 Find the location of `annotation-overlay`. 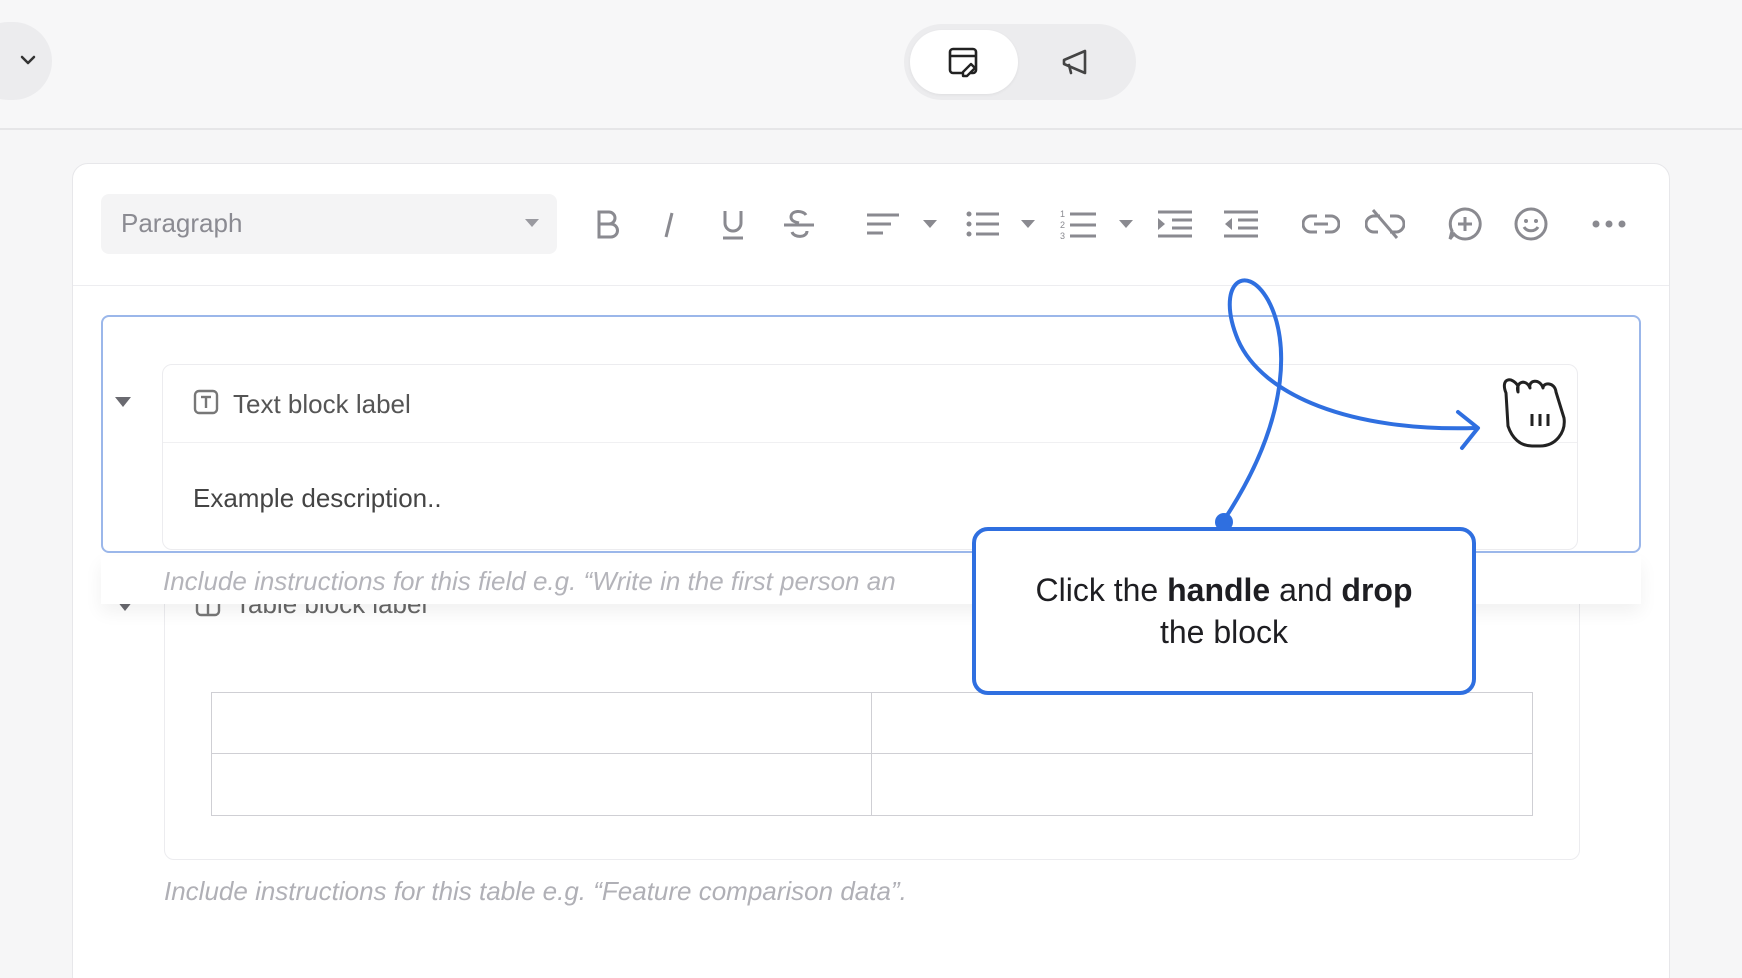

annotation-overlay is located at coordinates (1390, 404).